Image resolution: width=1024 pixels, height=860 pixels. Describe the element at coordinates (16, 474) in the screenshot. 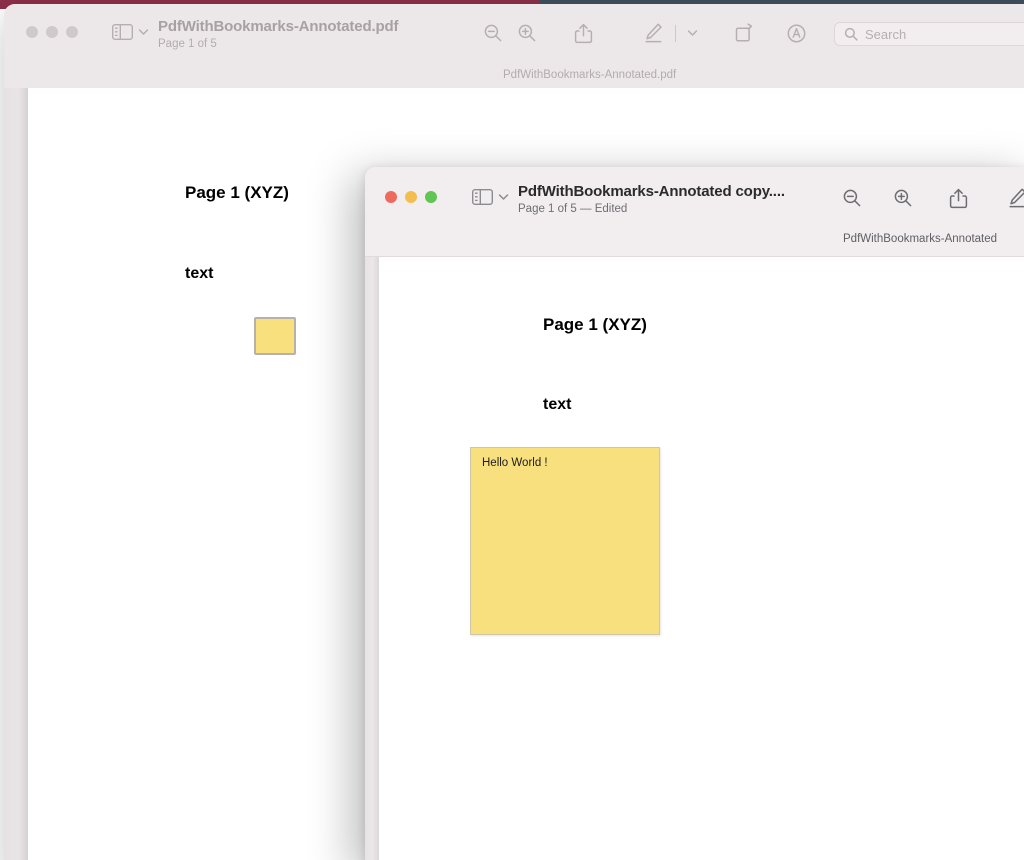

I see `background-scroll-gutter` at that location.